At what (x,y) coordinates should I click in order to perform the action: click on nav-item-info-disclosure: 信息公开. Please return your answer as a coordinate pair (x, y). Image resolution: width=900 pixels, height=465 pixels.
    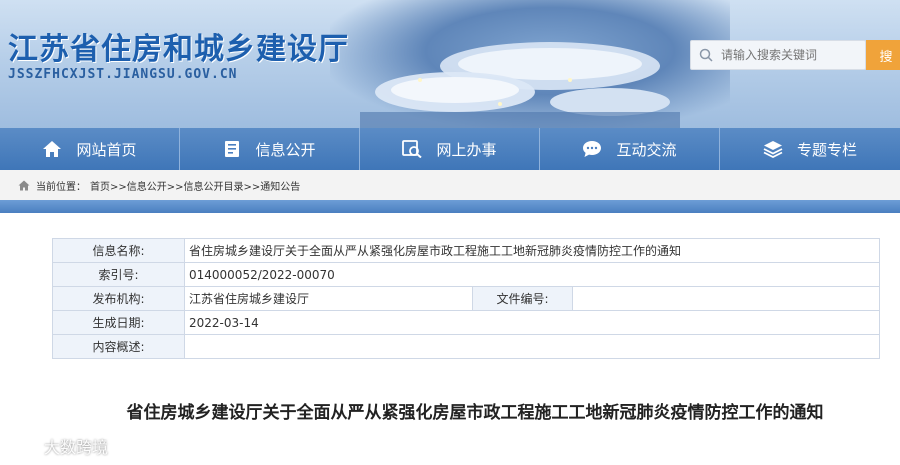
    Looking at the image, I should click on (270, 149).